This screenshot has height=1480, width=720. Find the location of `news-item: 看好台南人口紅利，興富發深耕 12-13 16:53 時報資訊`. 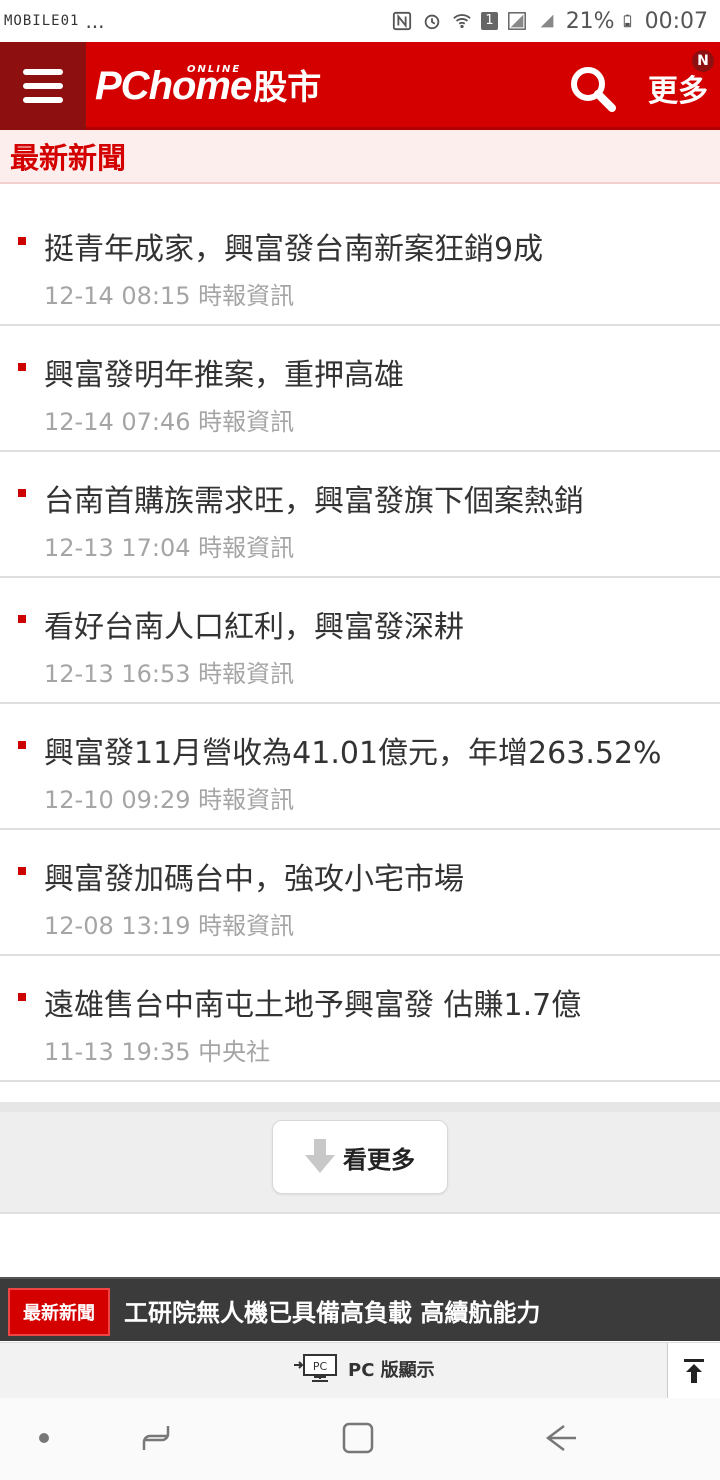

news-item: 看好台南人口紅利，興富發深耕 12-13 16:53 時報資訊 is located at coordinates (360, 641).